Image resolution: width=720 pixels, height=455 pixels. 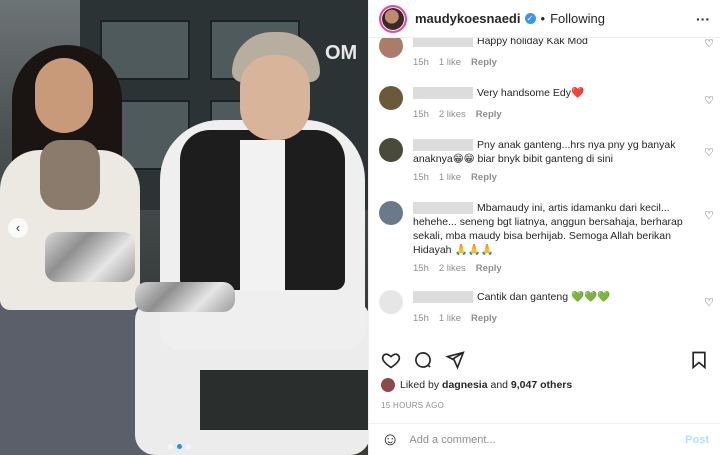 What do you see at coordinates (391, 360) in the screenshot?
I see `heart-icon` at bounding box center [391, 360].